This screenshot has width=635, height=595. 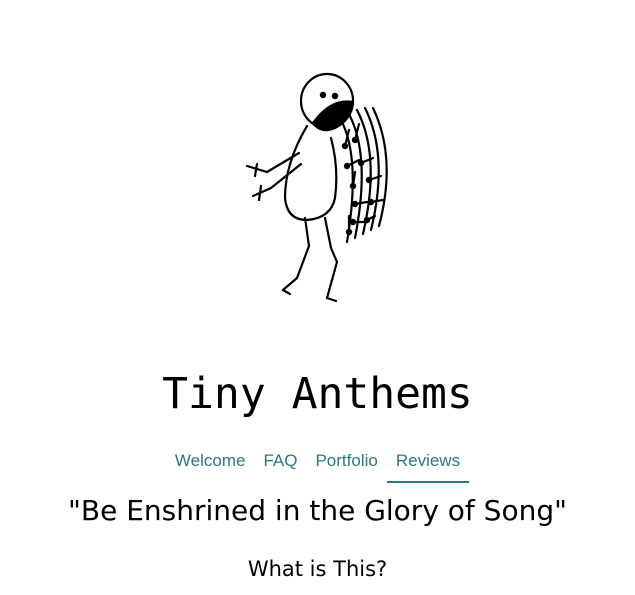 What do you see at coordinates (210, 466) in the screenshot?
I see `nav-item-welcome: Welcome` at bounding box center [210, 466].